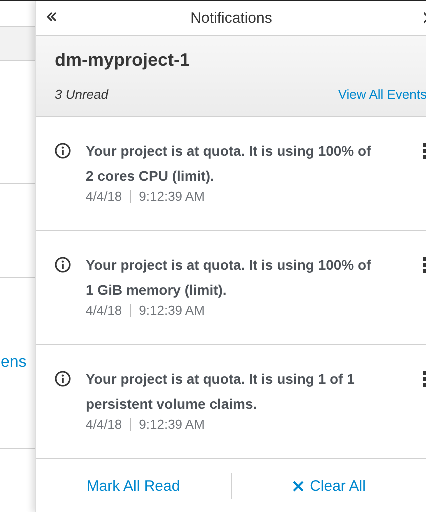 The width and height of the screenshot is (426, 512). Describe the element at coordinates (14, 363) in the screenshot. I see `link: ens` at that location.